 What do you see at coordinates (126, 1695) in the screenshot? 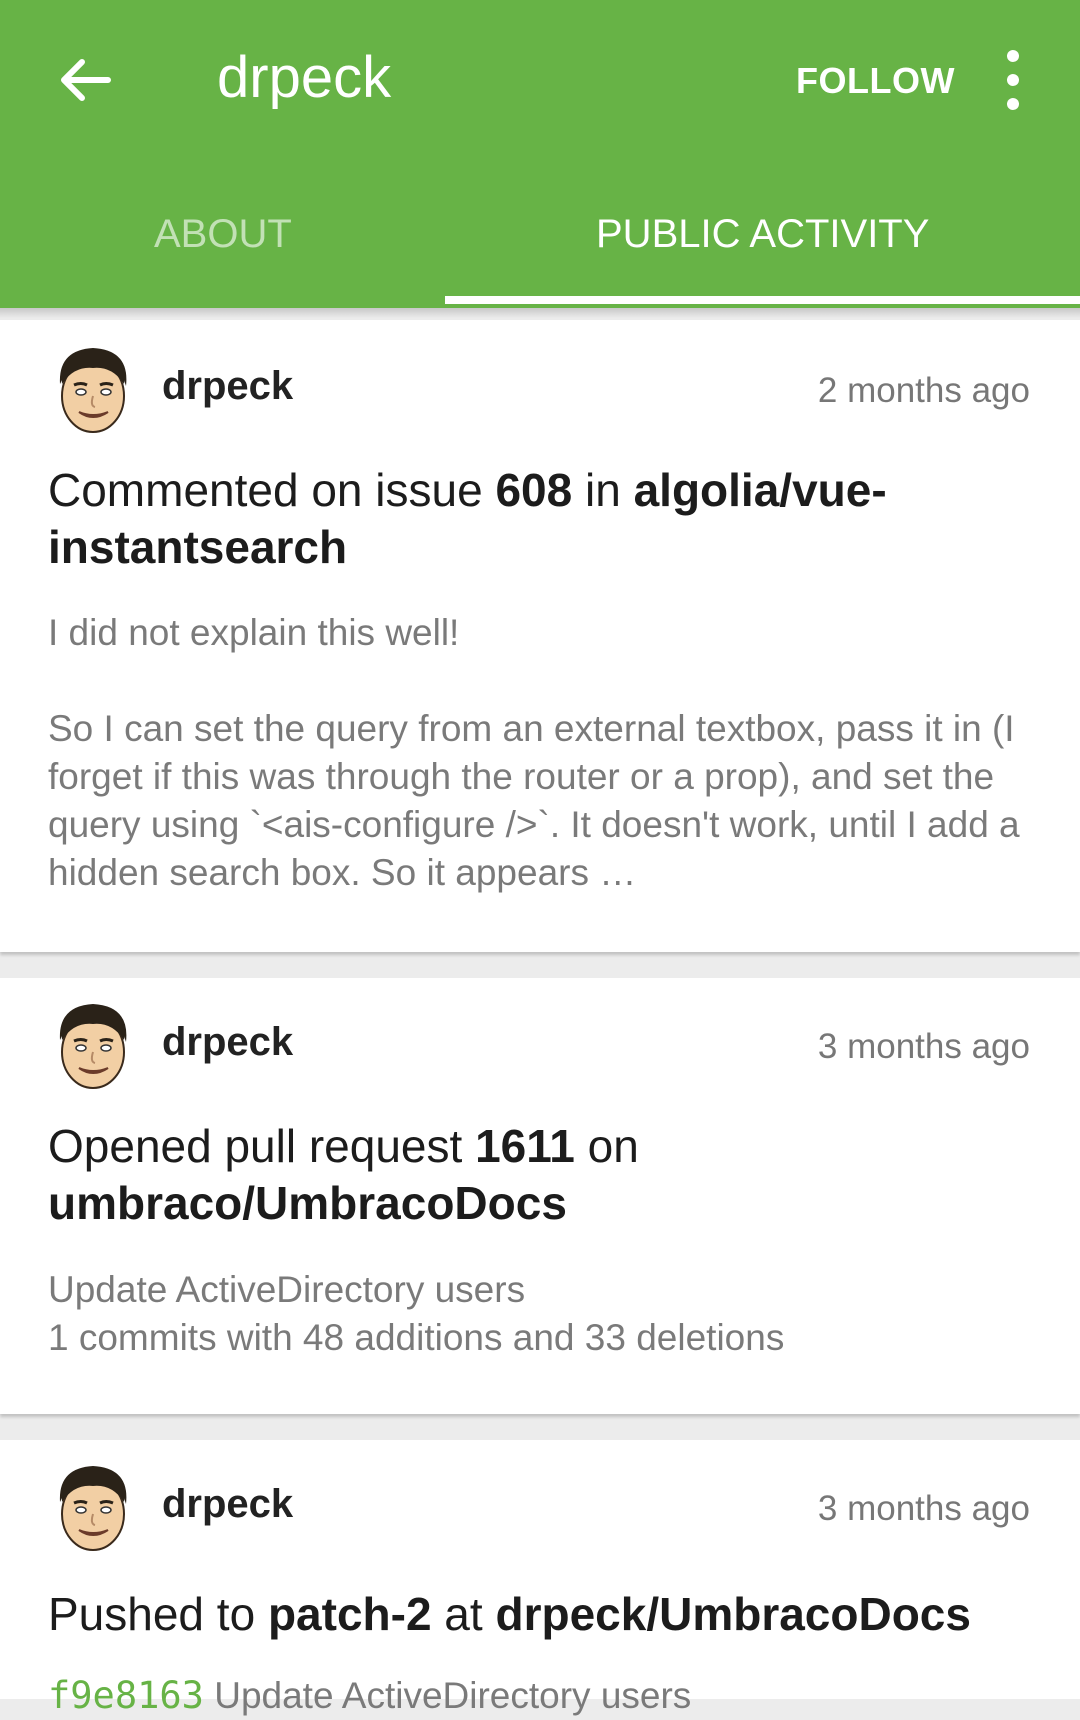
I see `commit-sha: f9e8163` at bounding box center [126, 1695].